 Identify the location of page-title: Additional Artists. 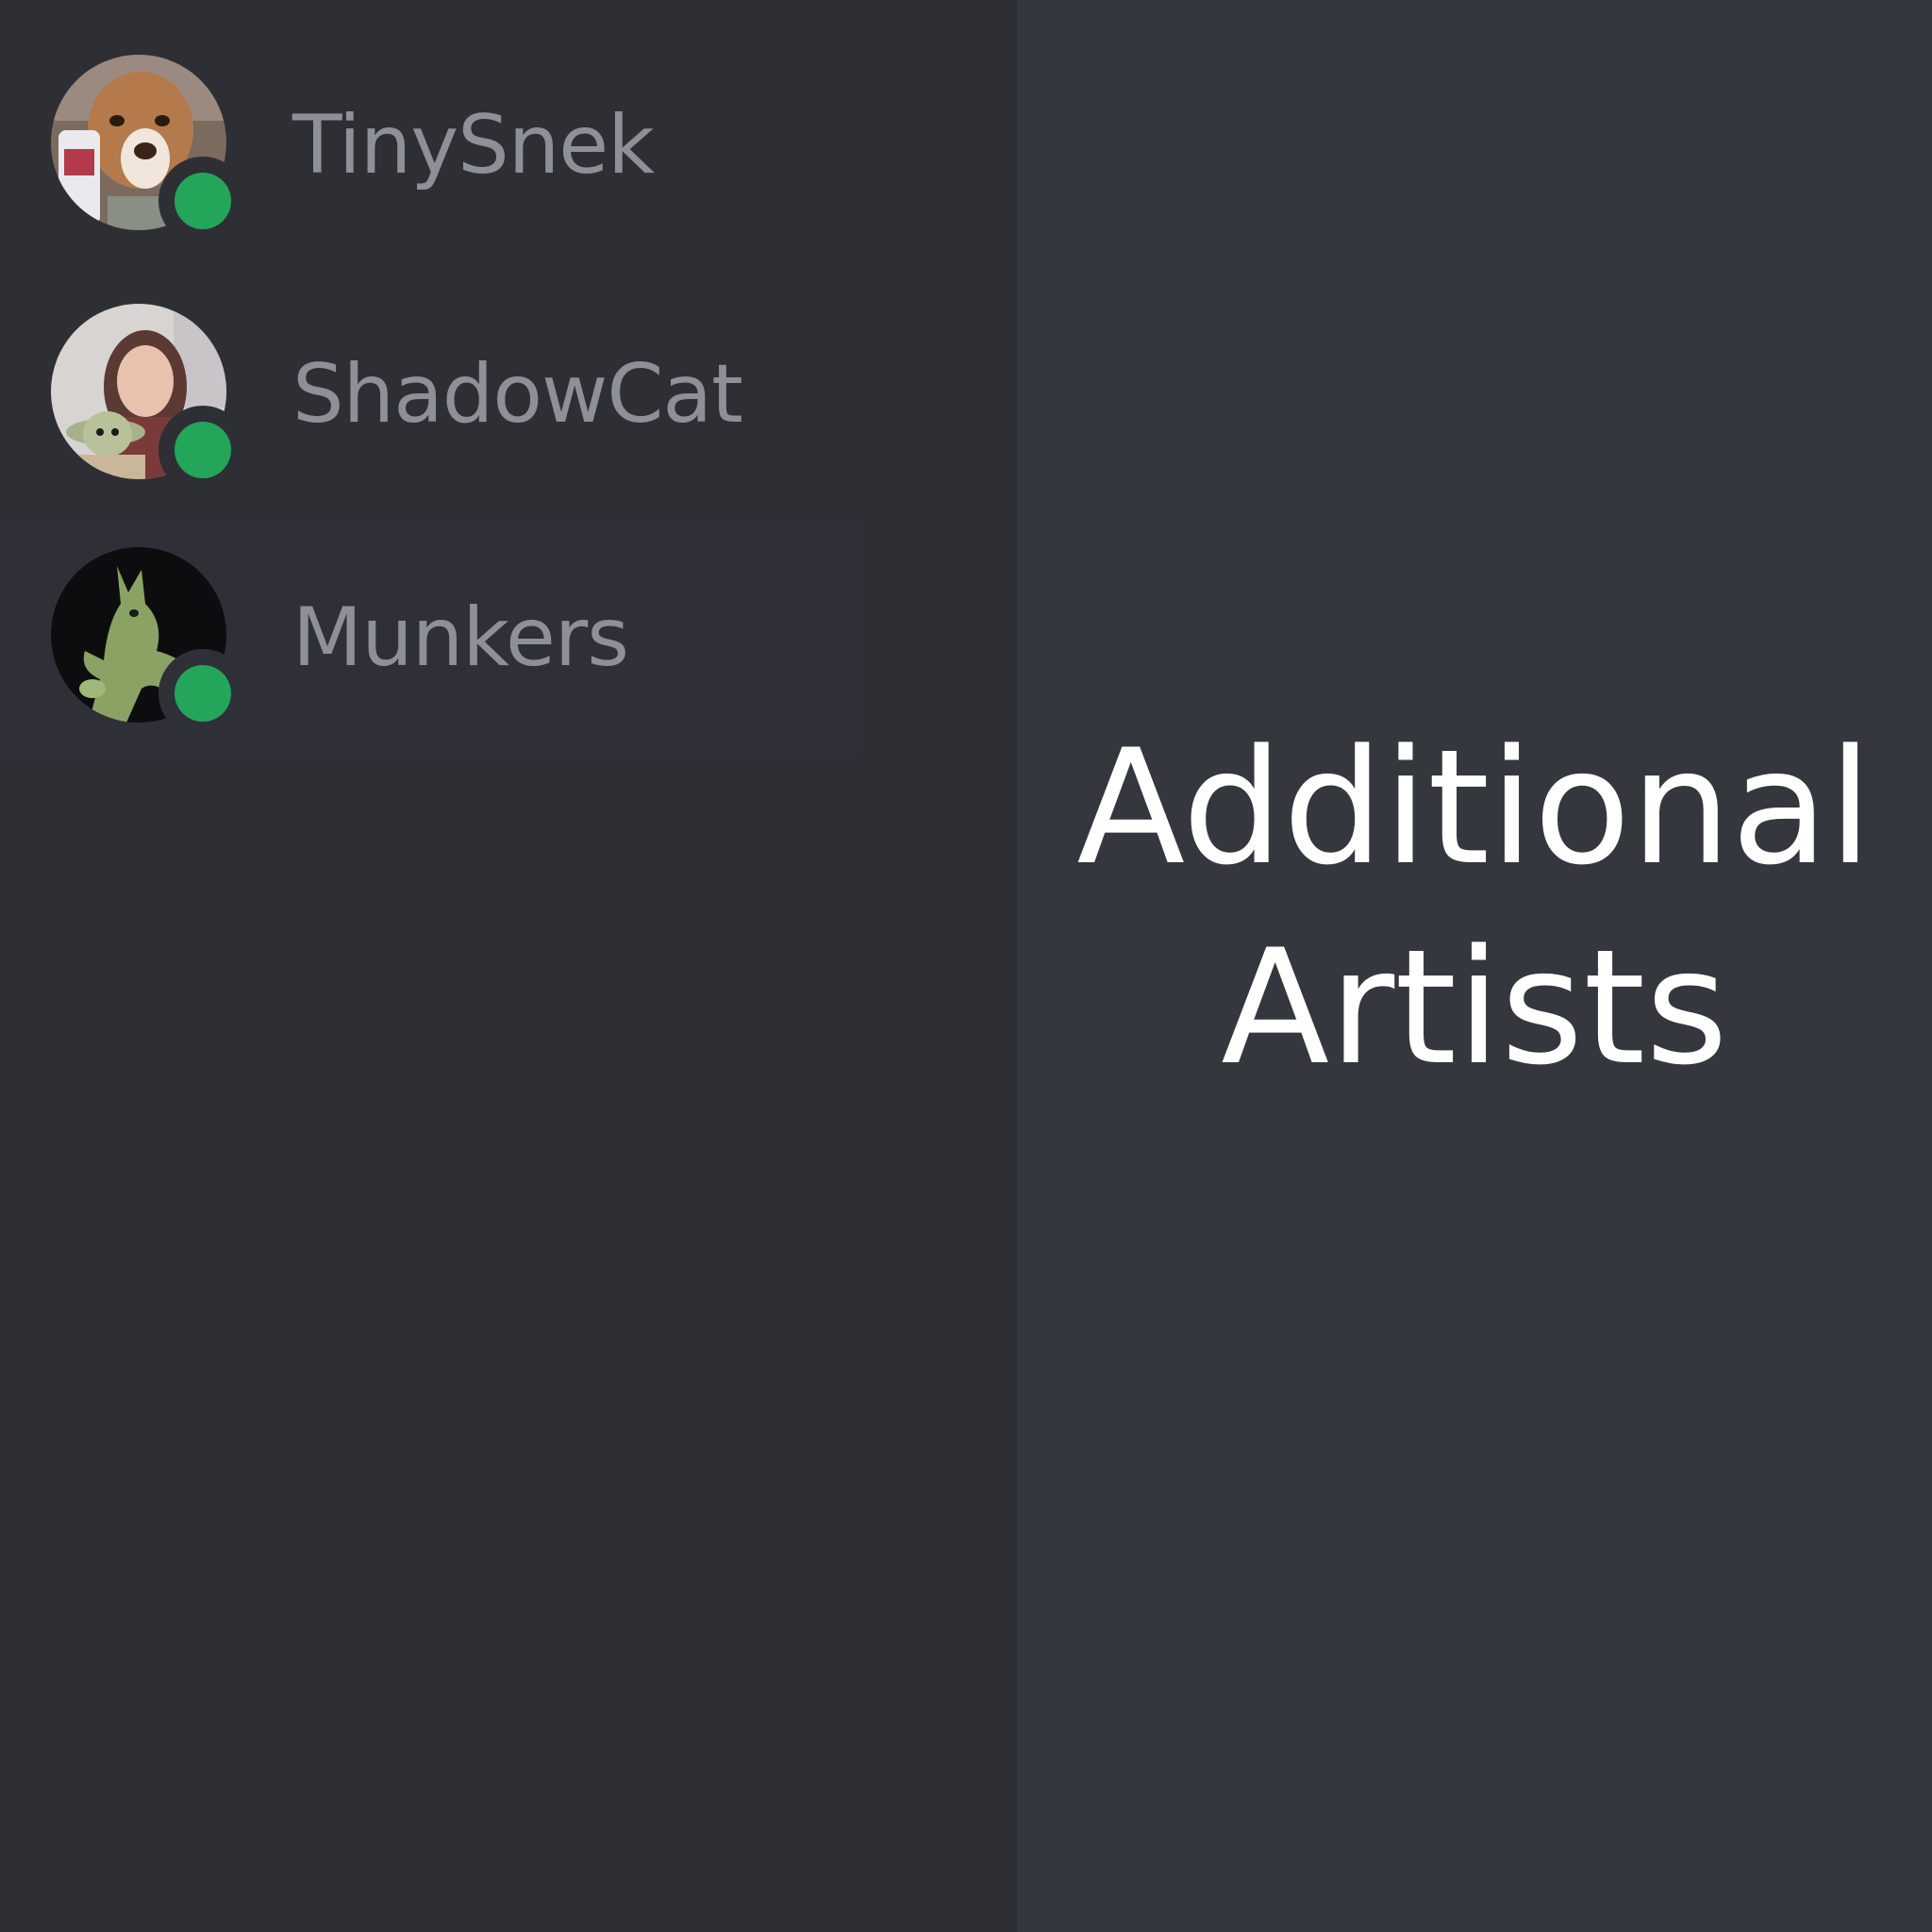
(1474, 908).